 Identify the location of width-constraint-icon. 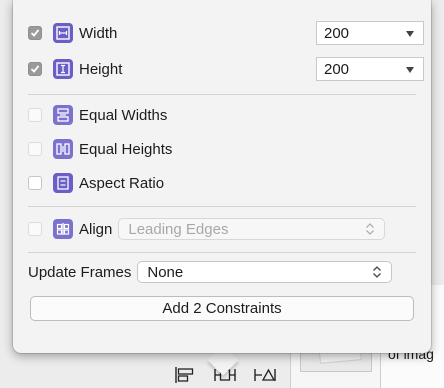
(63, 33).